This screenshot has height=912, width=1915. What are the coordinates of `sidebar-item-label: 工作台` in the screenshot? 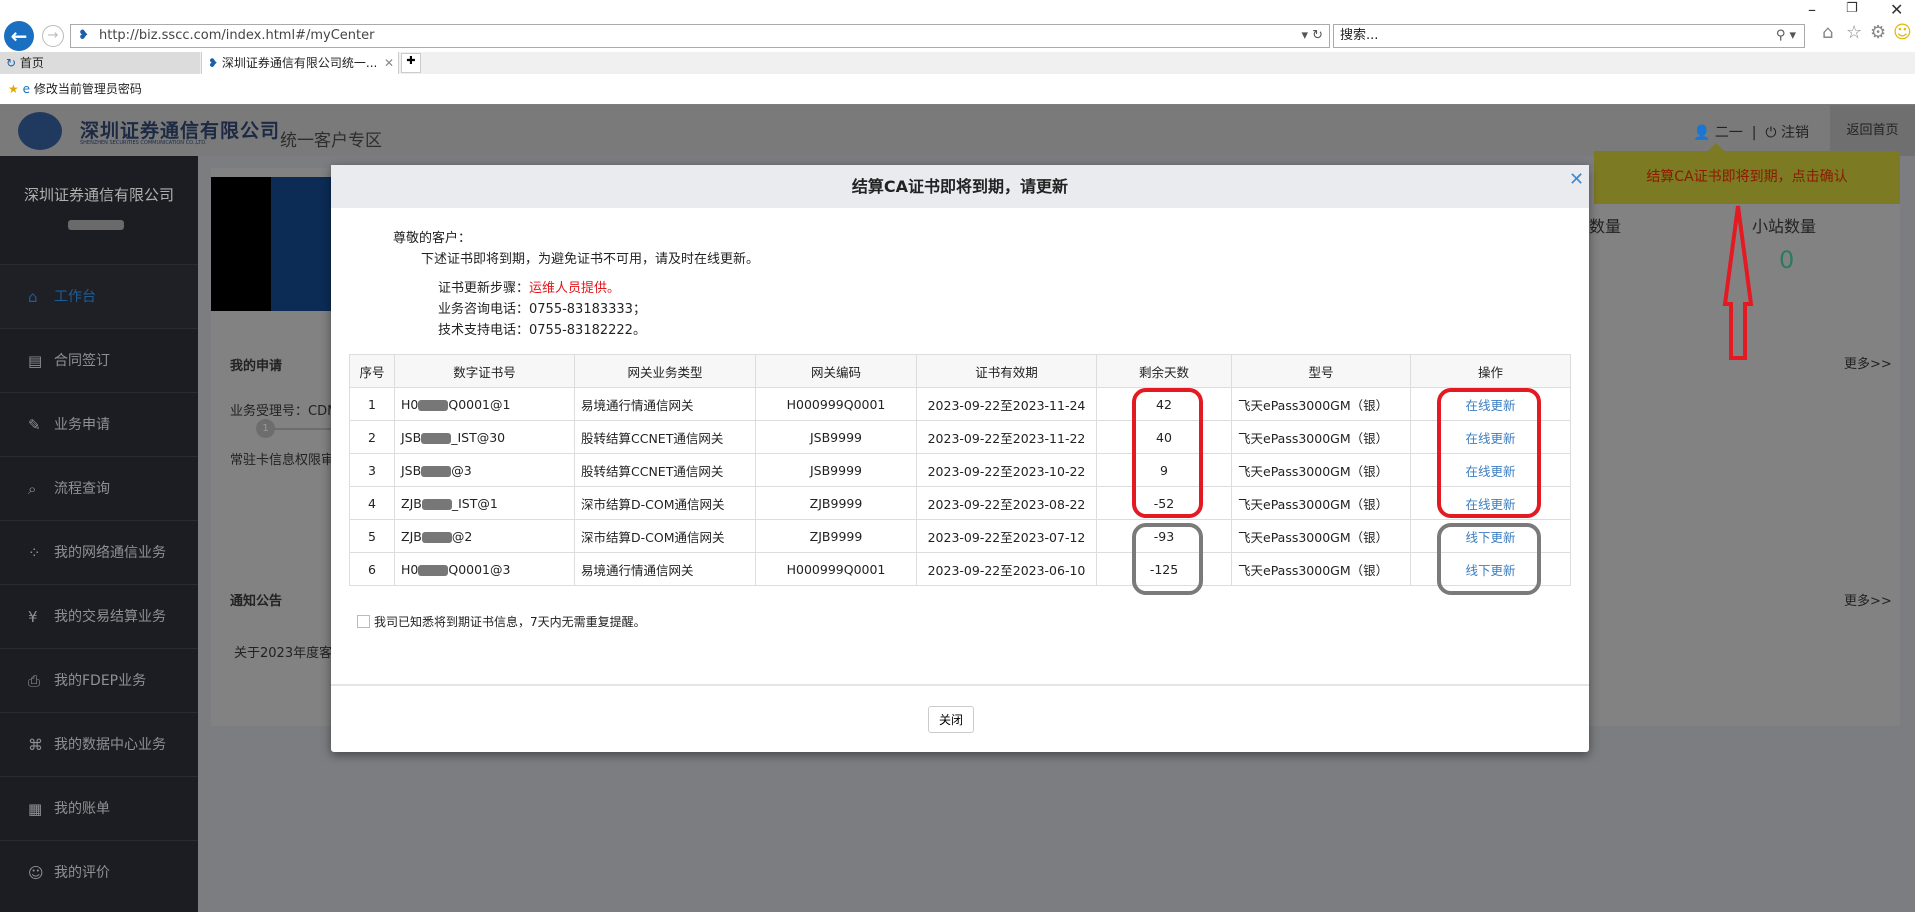 It's located at (75, 297).